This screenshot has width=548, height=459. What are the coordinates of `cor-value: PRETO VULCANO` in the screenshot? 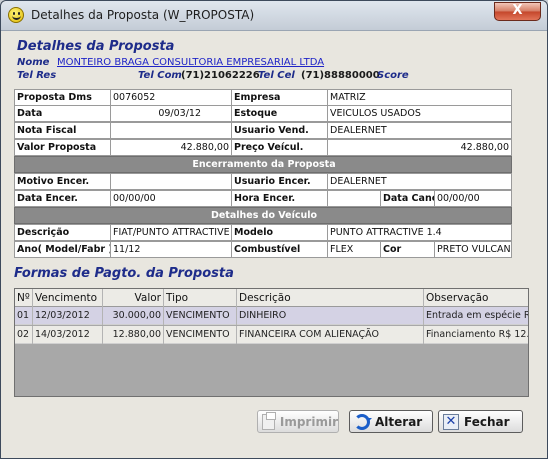 It's located at (473, 249).